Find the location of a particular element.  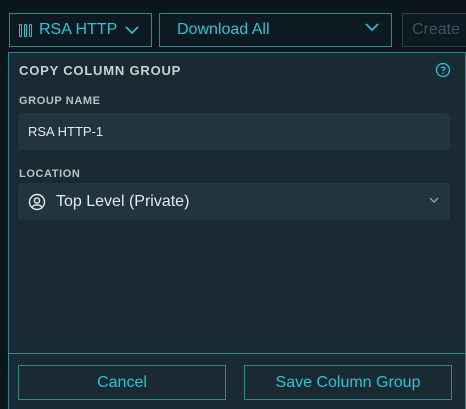

download-all-dropdown: Download All is located at coordinates (275, 30).